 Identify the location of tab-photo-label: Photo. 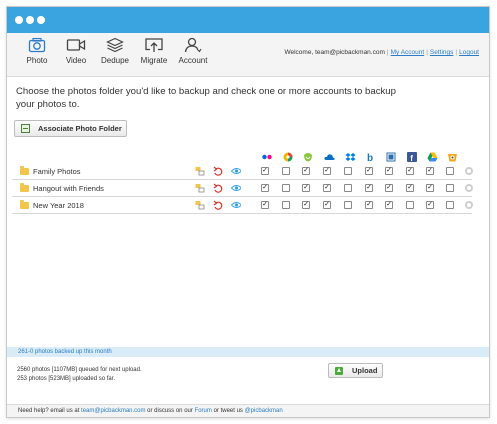
(37, 60).